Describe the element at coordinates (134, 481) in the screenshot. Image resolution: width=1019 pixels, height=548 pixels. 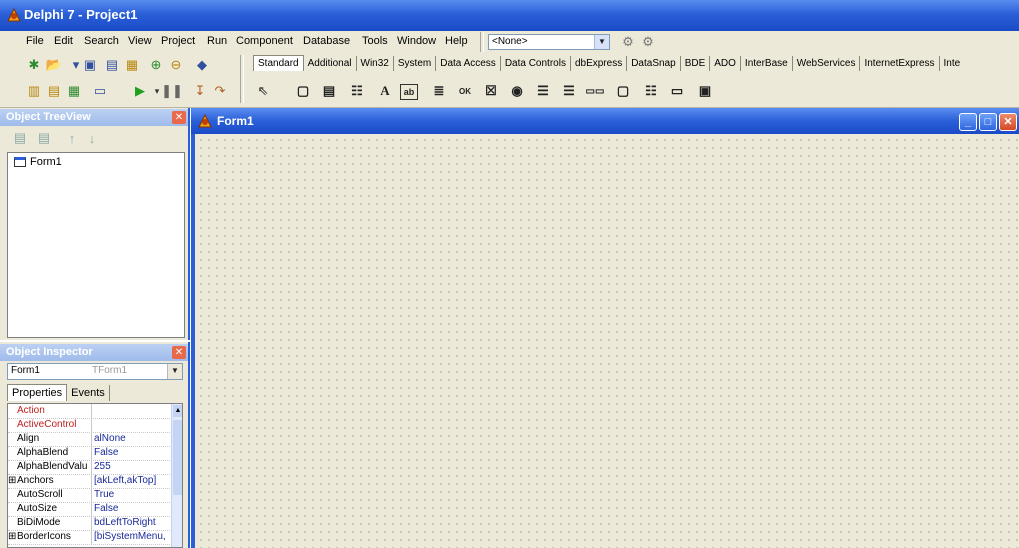
I see `property-value: [akLeft,akTop]` at that location.